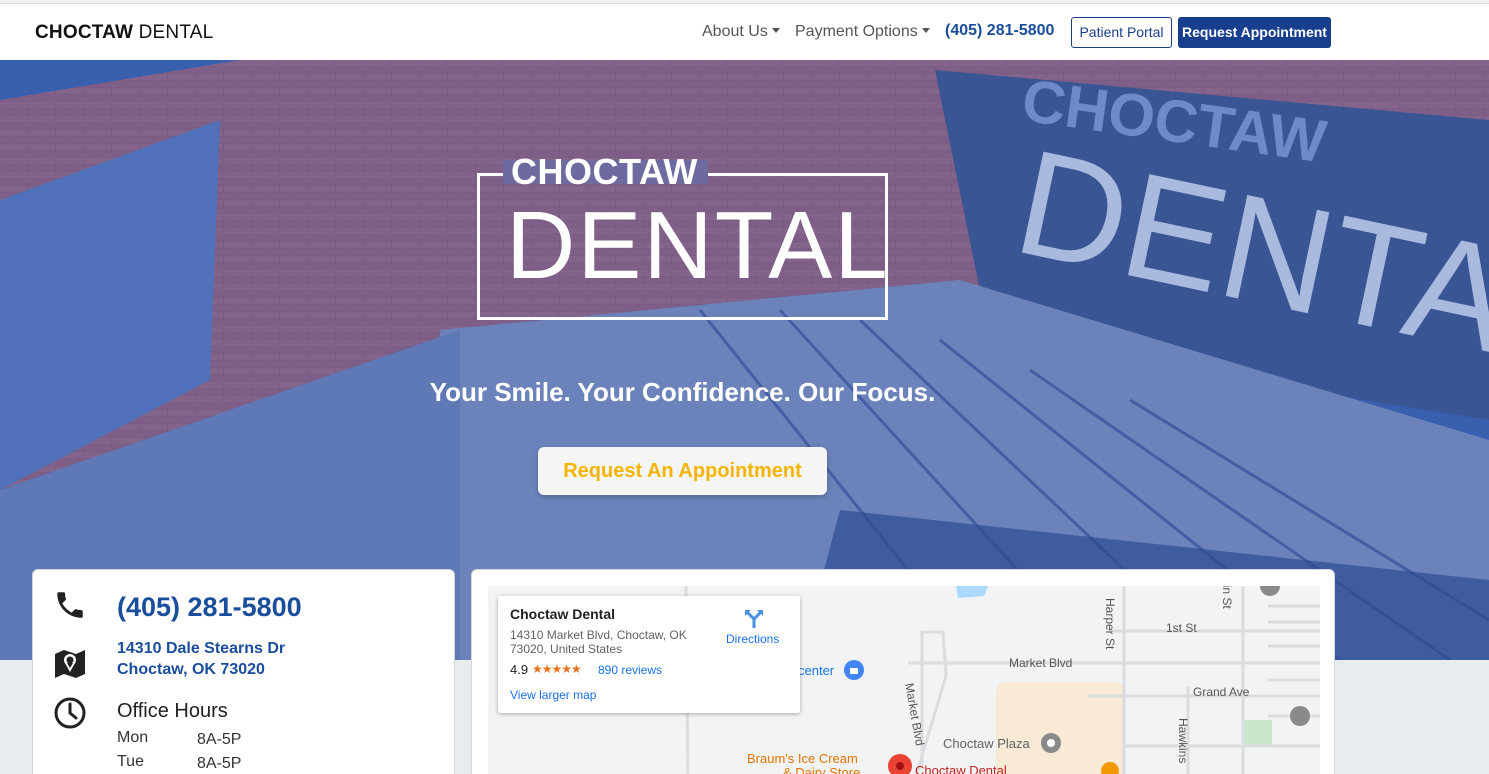 The height and width of the screenshot is (774, 1489). What do you see at coordinates (1254, 32) in the screenshot?
I see `request-appointment-button: Request Appointment` at bounding box center [1254, 32].